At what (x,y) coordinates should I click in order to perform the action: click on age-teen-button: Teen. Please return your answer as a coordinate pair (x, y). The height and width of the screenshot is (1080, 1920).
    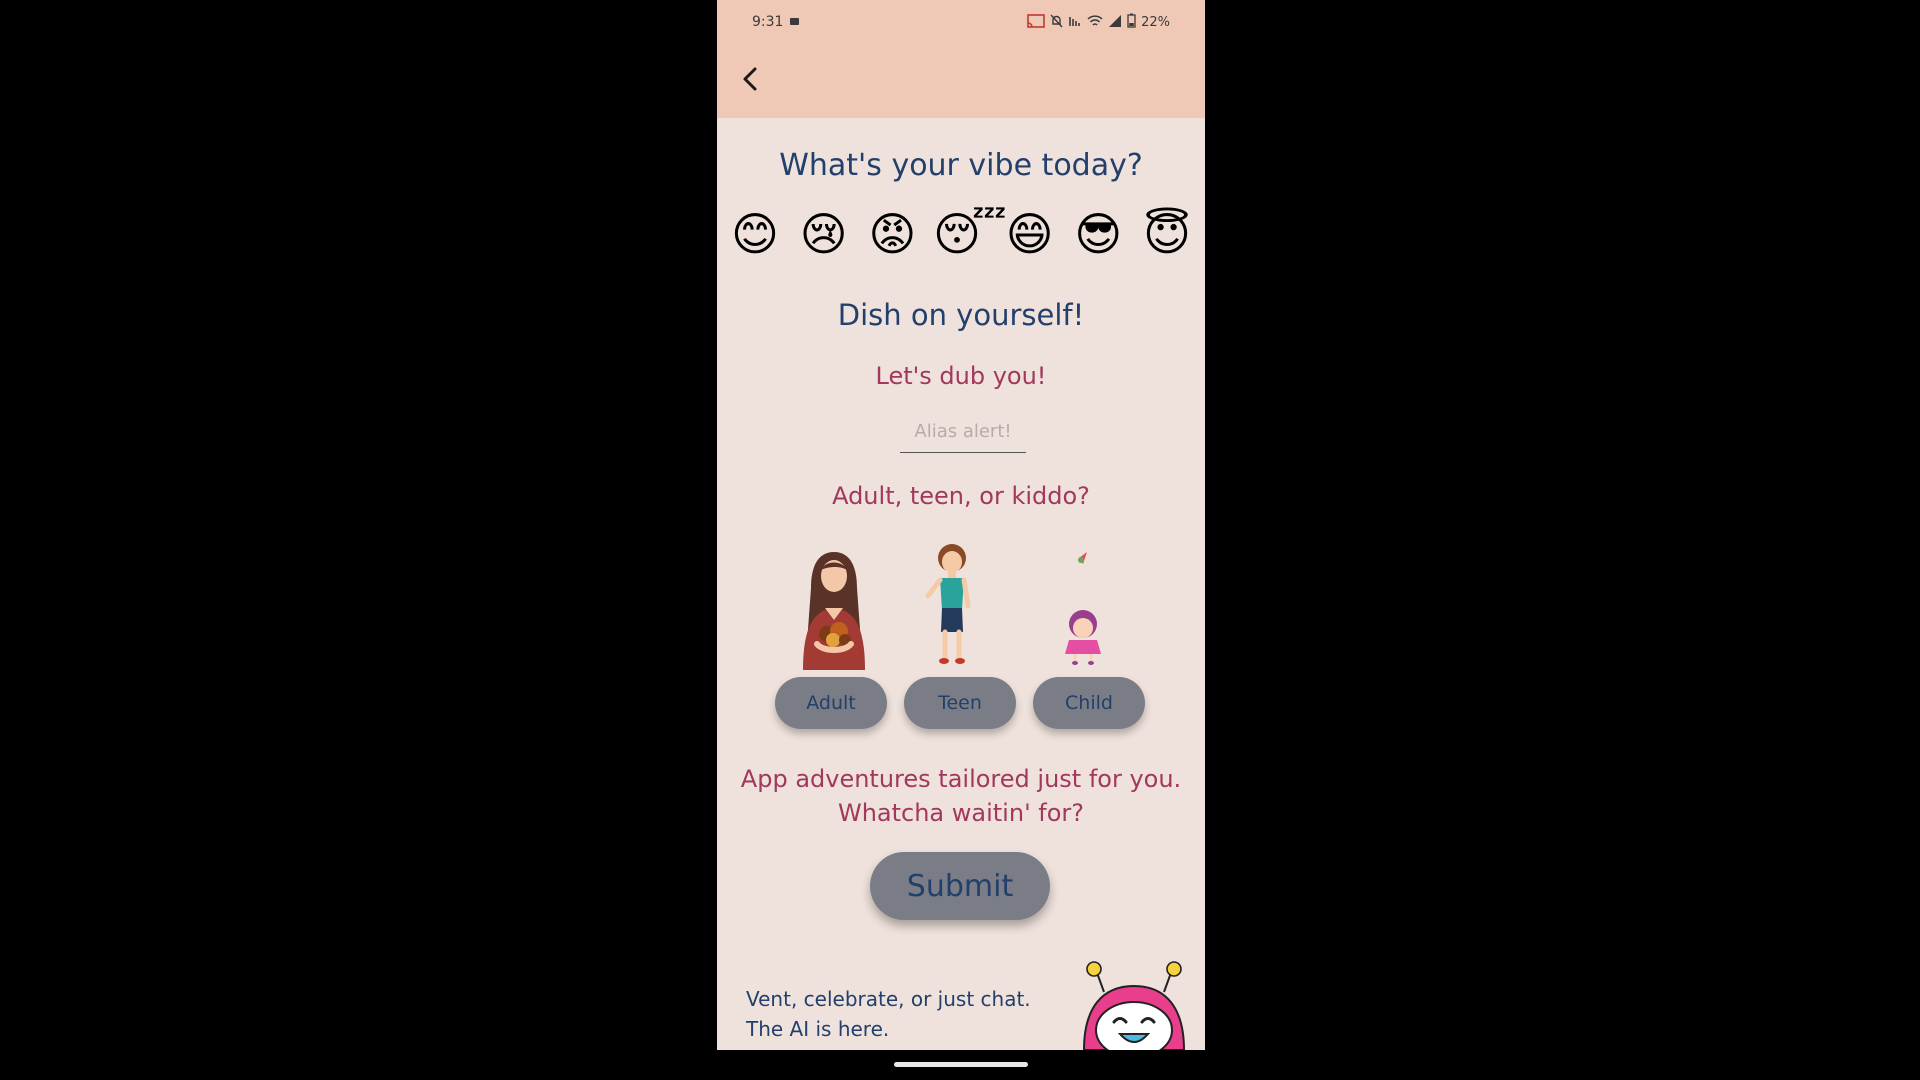
    Looking at the image, I should click on (960, 703).